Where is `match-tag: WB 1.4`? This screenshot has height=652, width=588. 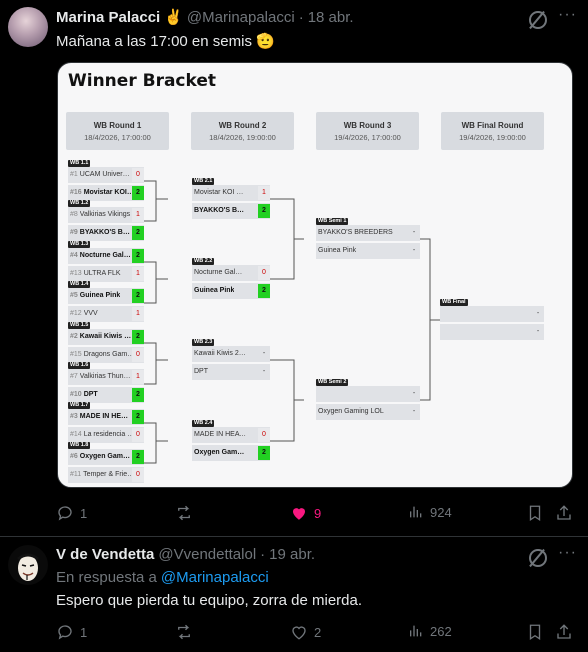
match-tag: WB 1.4 is located at coordinates (79, 284).